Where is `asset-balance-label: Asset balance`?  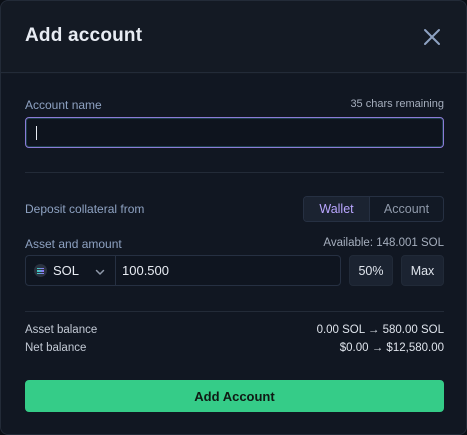
asset-balance-label: Asset balance is located at coordinates (61, 330).